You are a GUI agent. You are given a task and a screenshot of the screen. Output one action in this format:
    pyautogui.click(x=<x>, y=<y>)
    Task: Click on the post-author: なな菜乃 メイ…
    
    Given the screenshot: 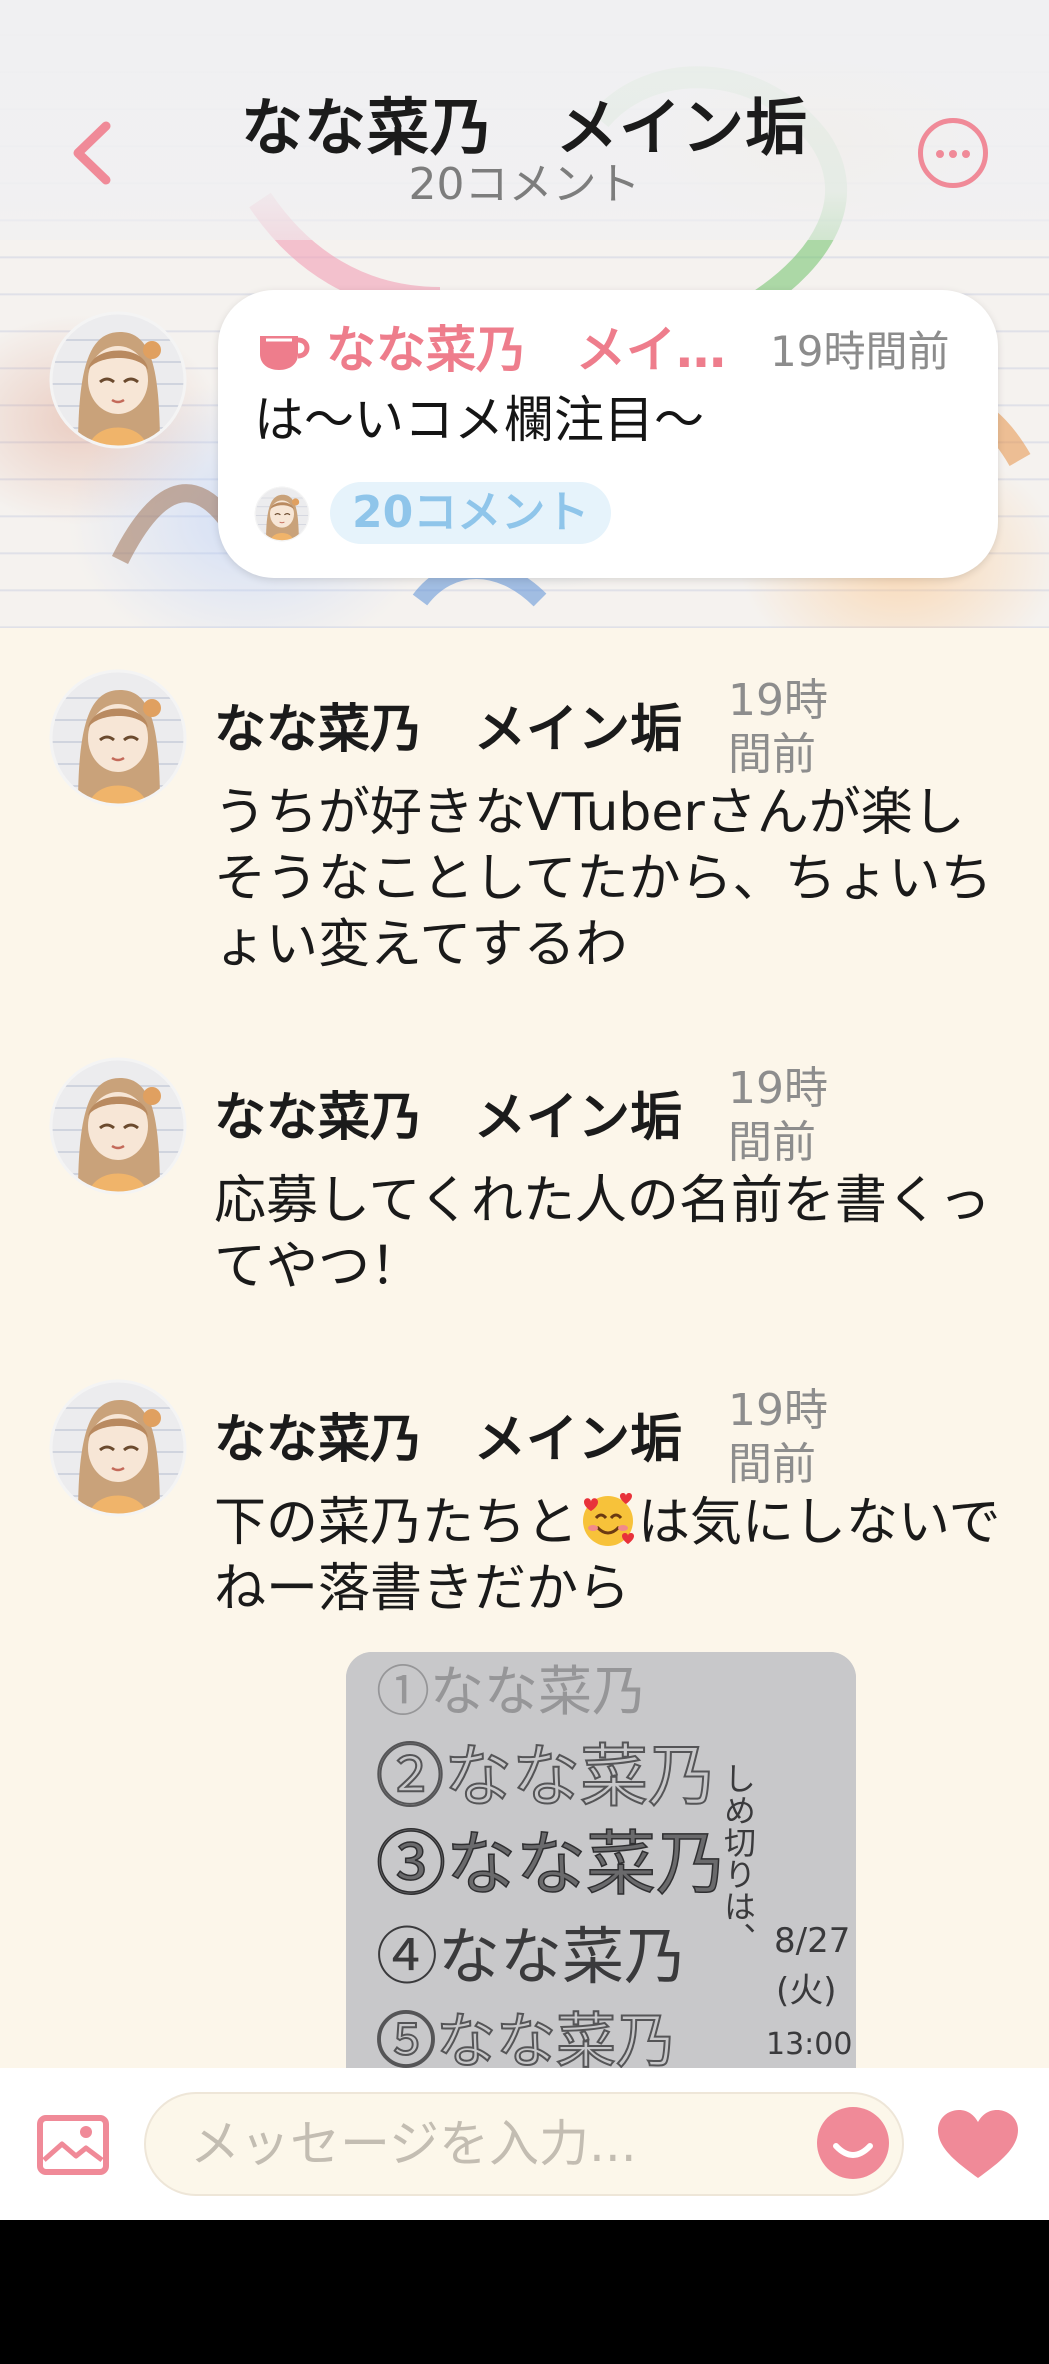 What is the action you would take?
    pyautogui.click(x=526, y=350)
    